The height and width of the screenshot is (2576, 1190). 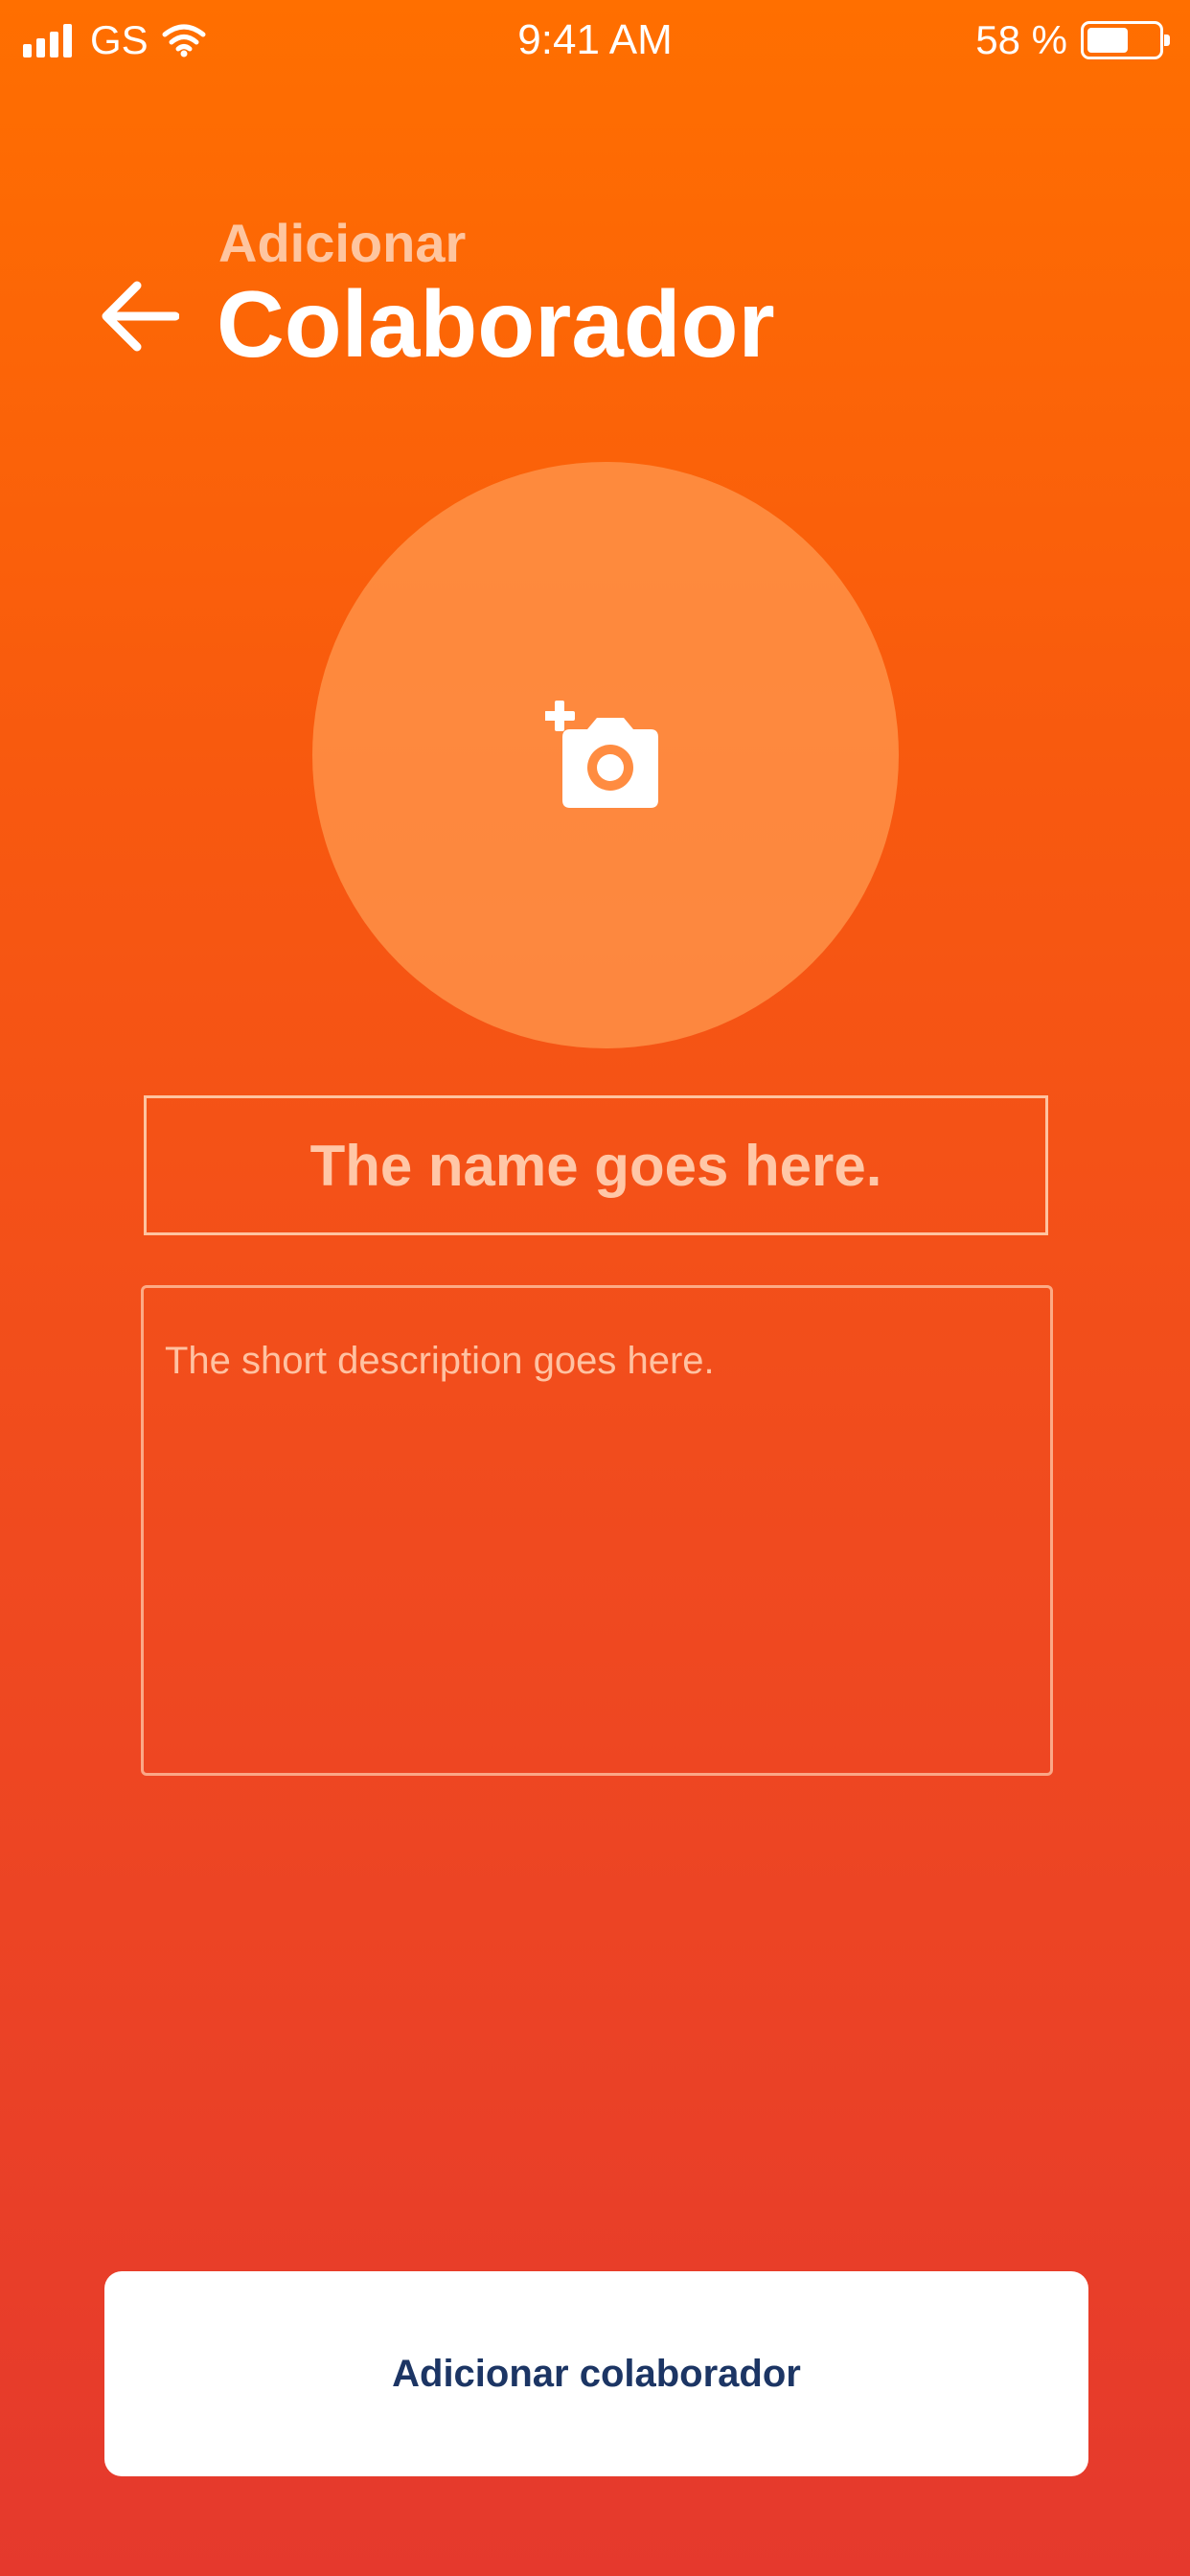 I want to click on arrow-left-icon, so click(x=140, y=316).